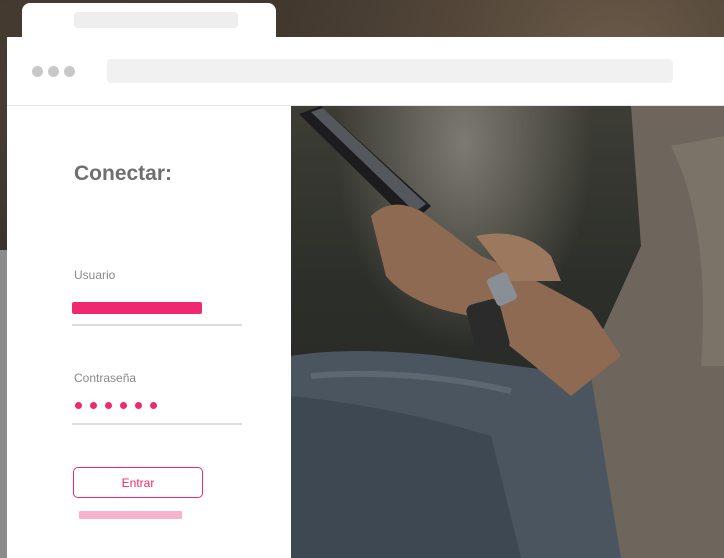 The height and width of the screenshot is (558, 724). I want to click on address-bar, so click(390, 71).